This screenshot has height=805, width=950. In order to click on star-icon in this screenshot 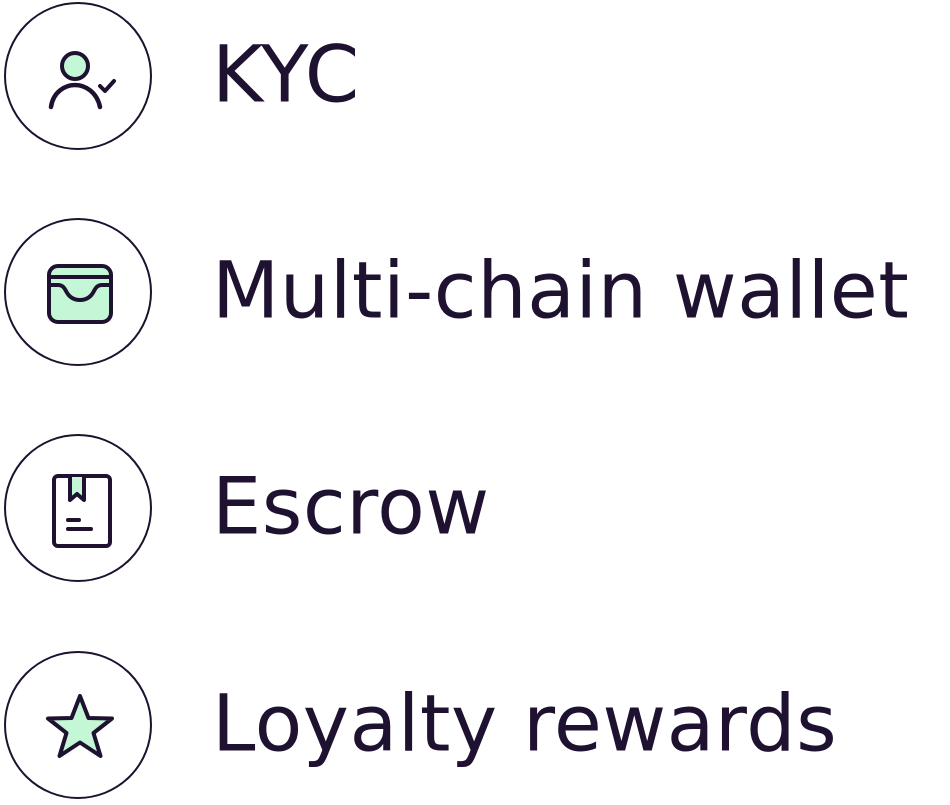, I will do `click(80, 726)`.